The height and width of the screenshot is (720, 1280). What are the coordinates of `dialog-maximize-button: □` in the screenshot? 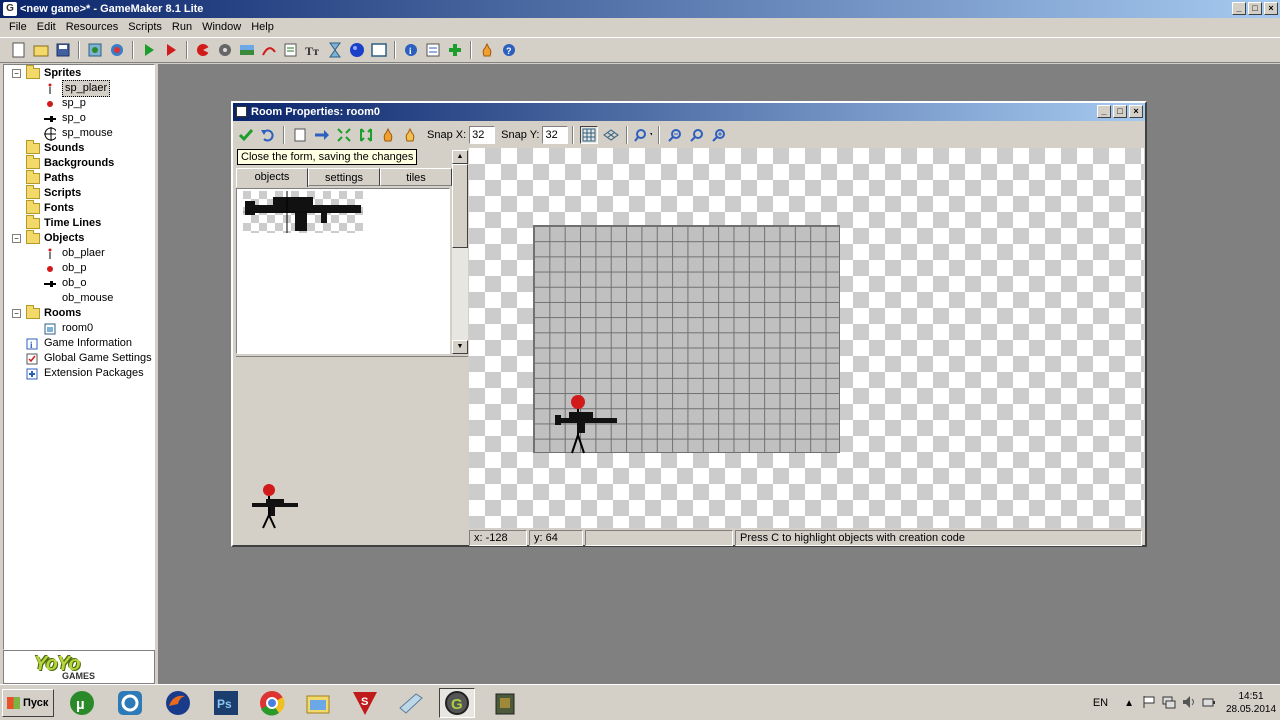 It's located at (1120, 111).